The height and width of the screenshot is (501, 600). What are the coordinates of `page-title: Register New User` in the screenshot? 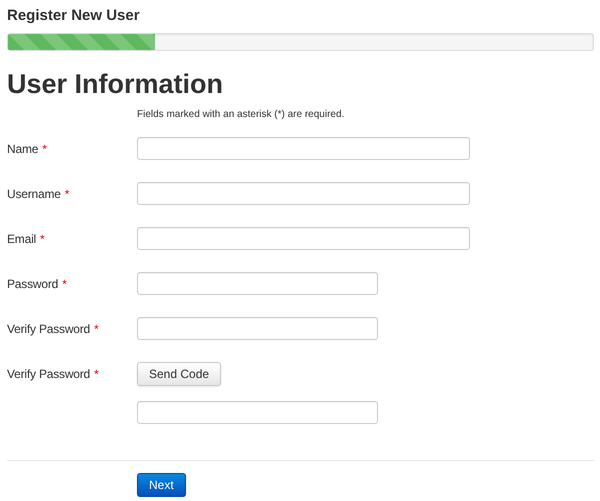 It's located at (74, 16).